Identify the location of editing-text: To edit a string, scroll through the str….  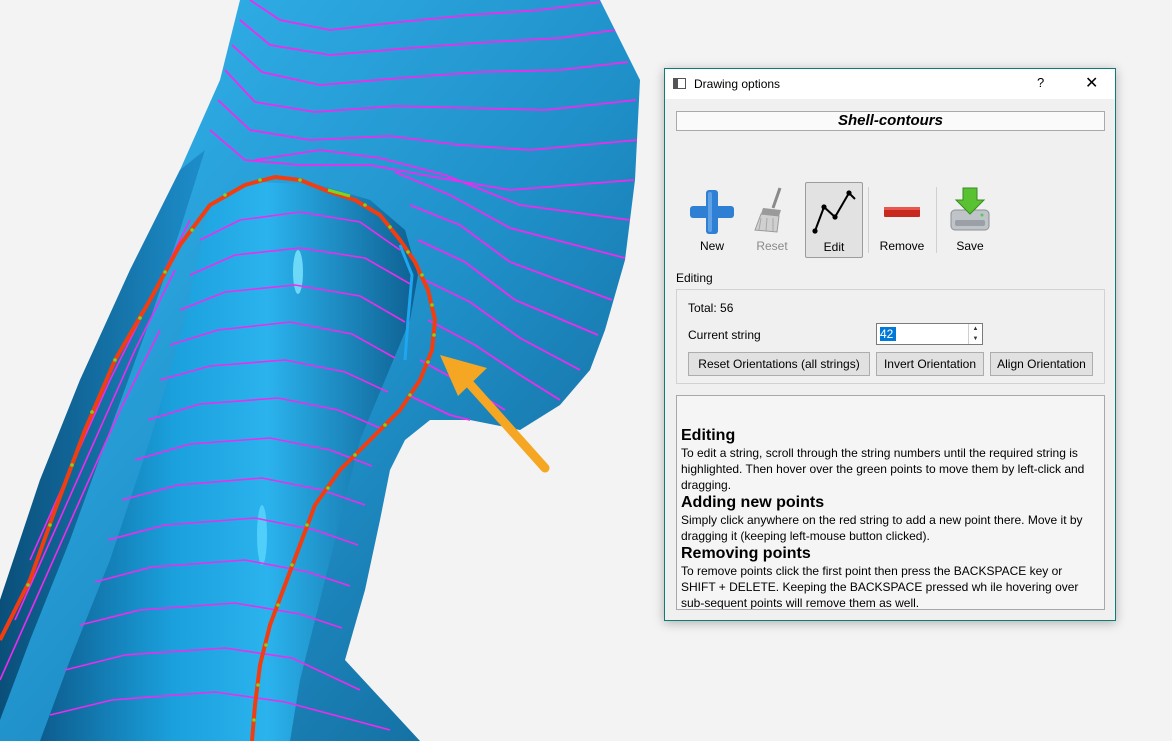
(883, 469).